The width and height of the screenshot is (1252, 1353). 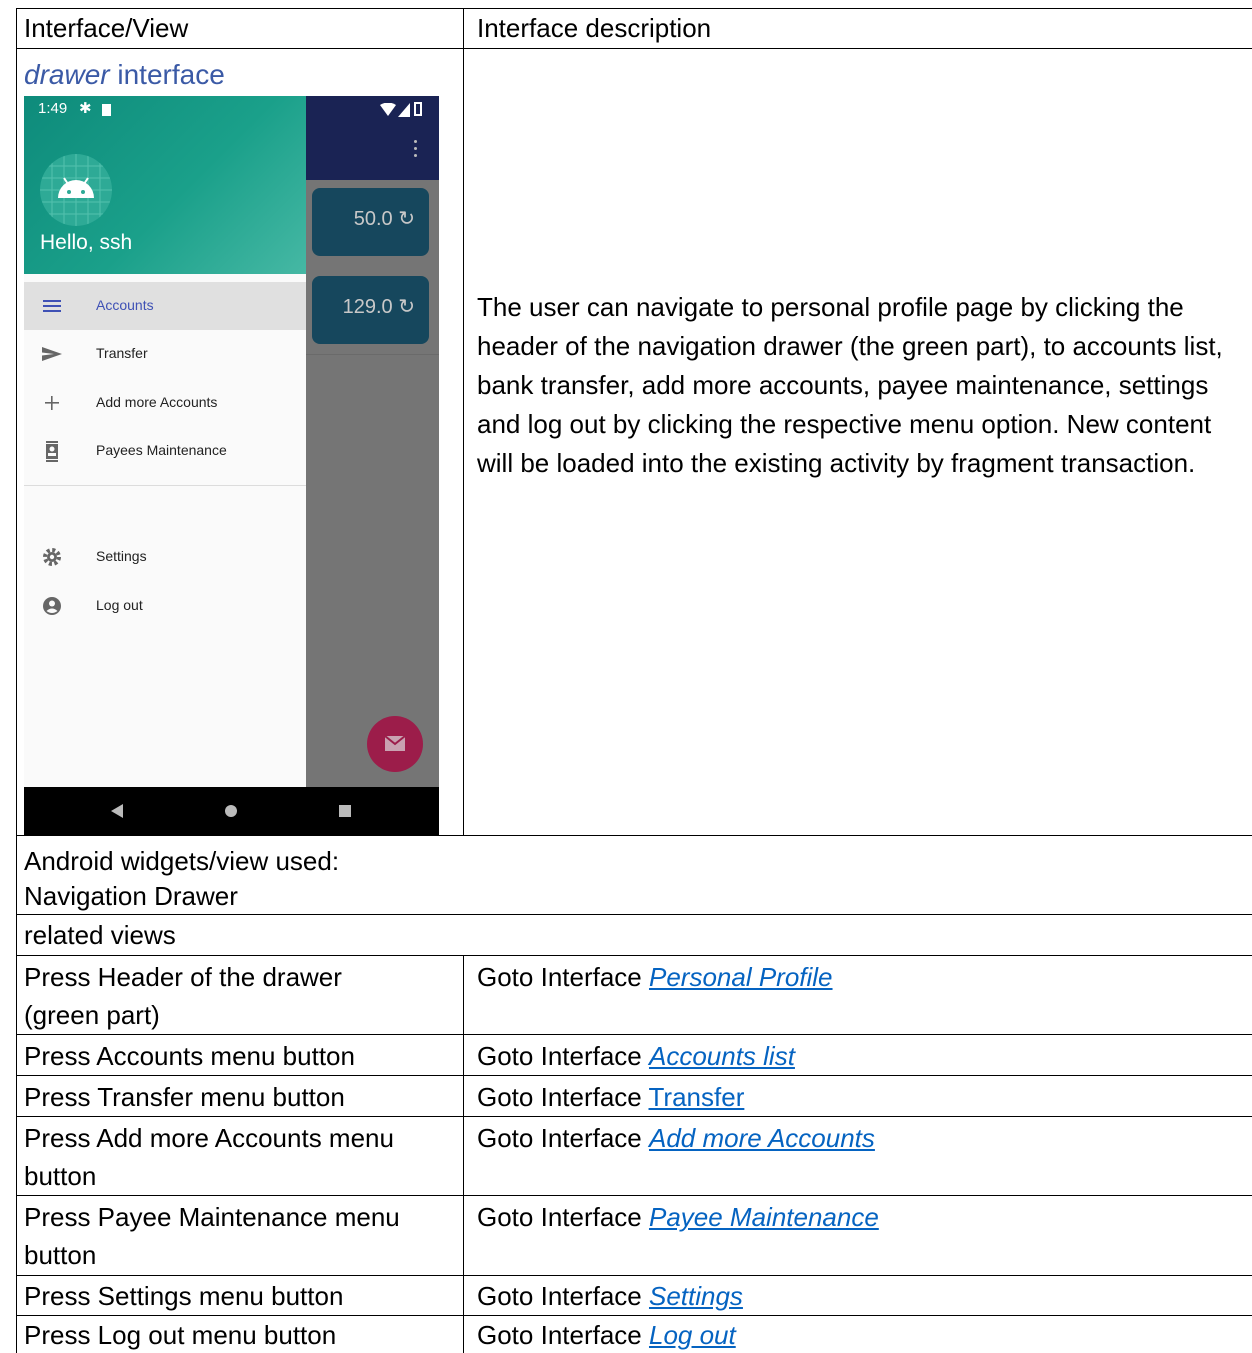 What do you see at coordinates (692, 1335) in the screenshot?
I see `link-log-out: Log out` at bounding box center [692, 1335].